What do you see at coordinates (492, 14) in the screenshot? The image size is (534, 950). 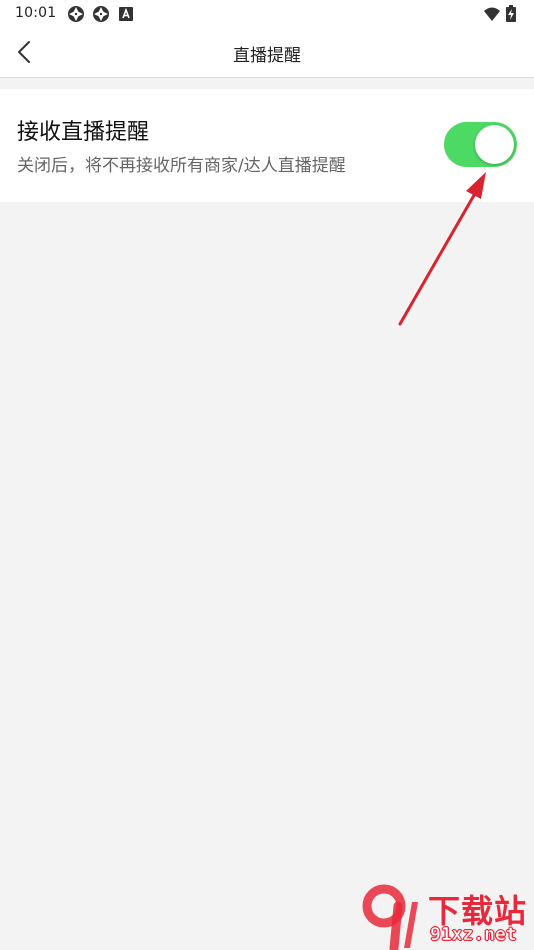 I see `wifi-icon` at bounding box center [492, 14].